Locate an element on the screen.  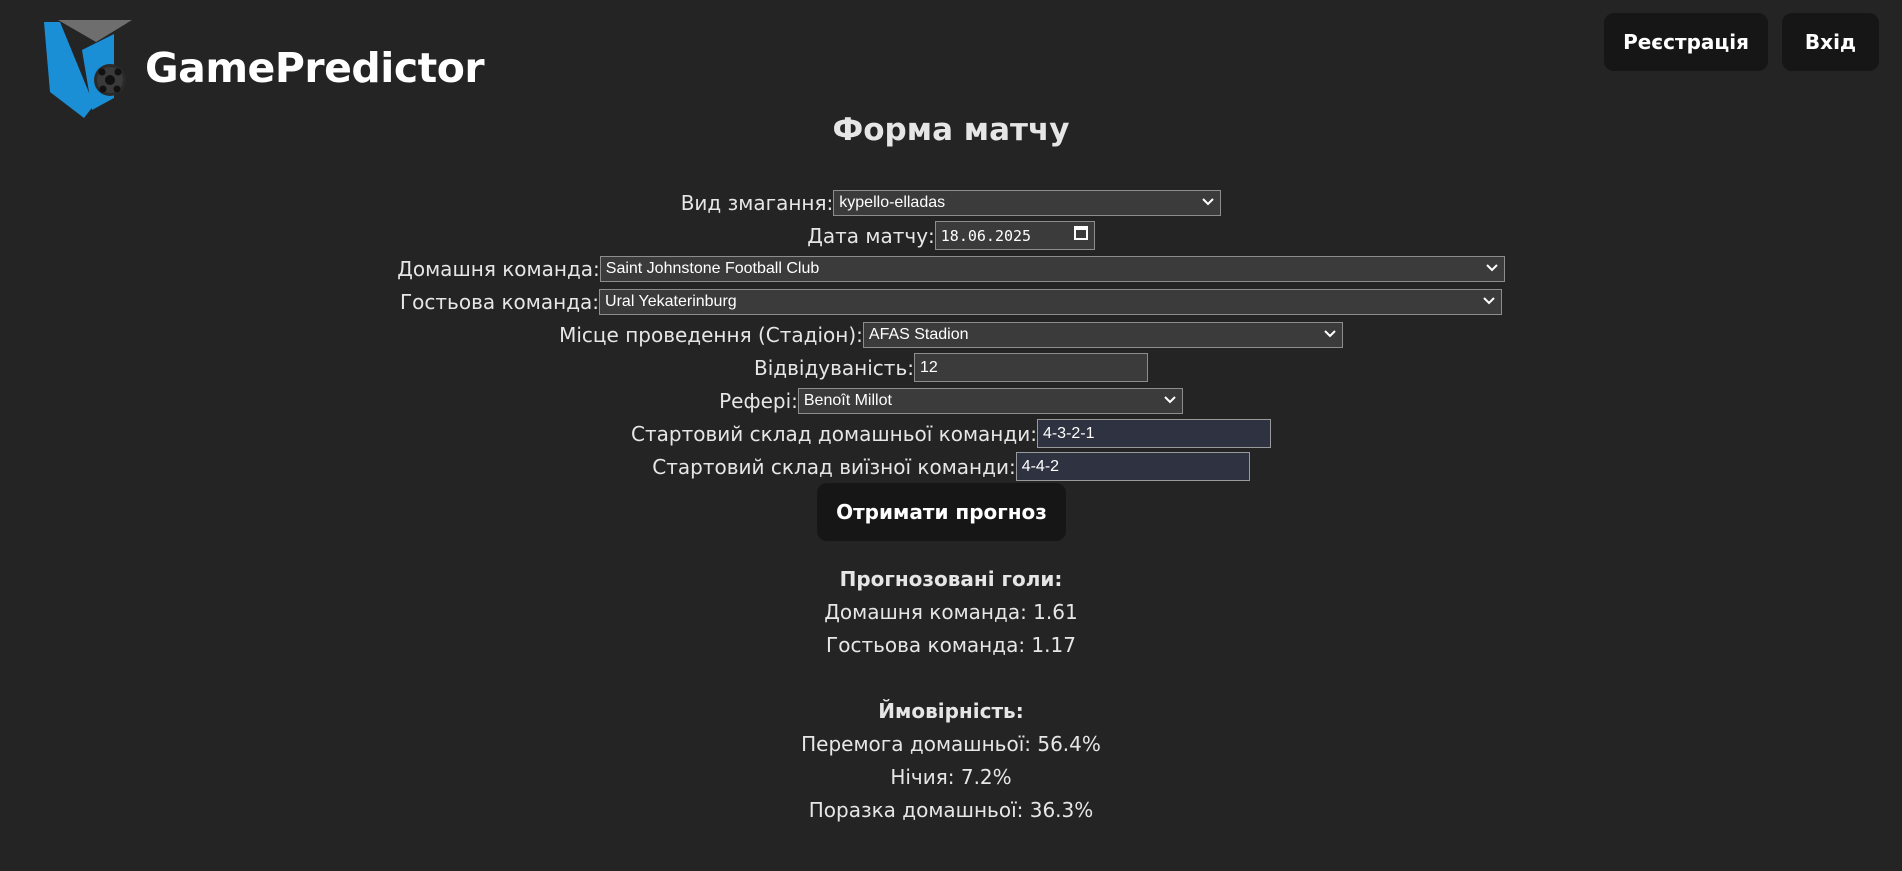
away-team-value: Ural Yekaterinburg is located at coordinates (671, 301).